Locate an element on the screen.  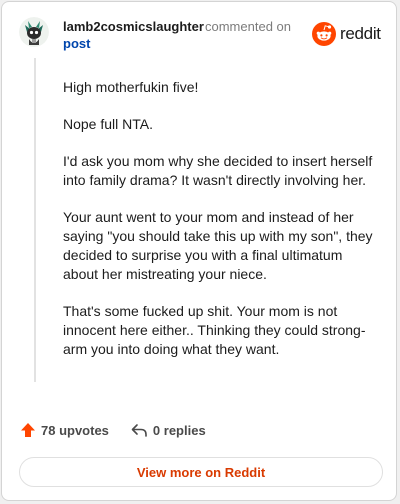
reply-count: 0 replies is located at coordinates (179, 430).